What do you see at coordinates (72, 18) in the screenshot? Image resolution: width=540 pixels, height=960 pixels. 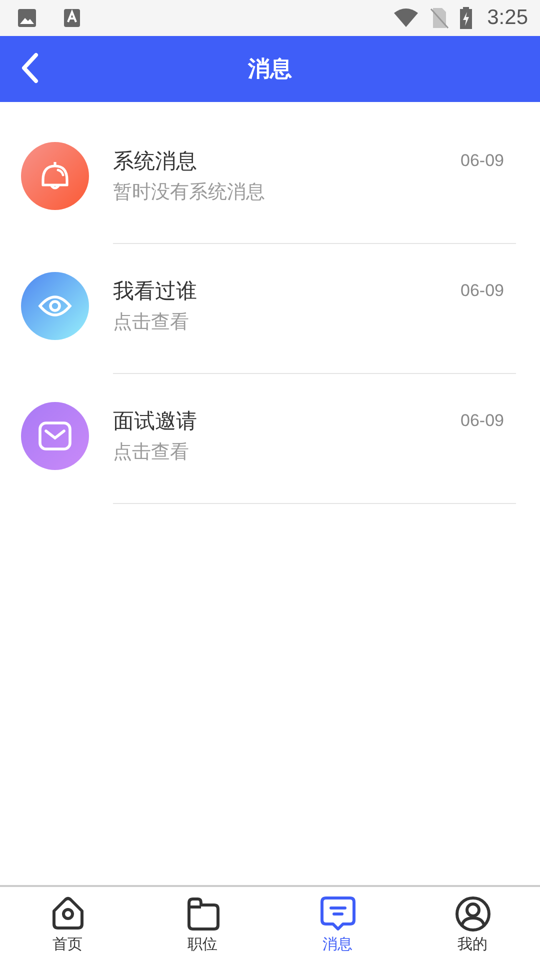 I see `font-icon` at bounding box center [72, 18].